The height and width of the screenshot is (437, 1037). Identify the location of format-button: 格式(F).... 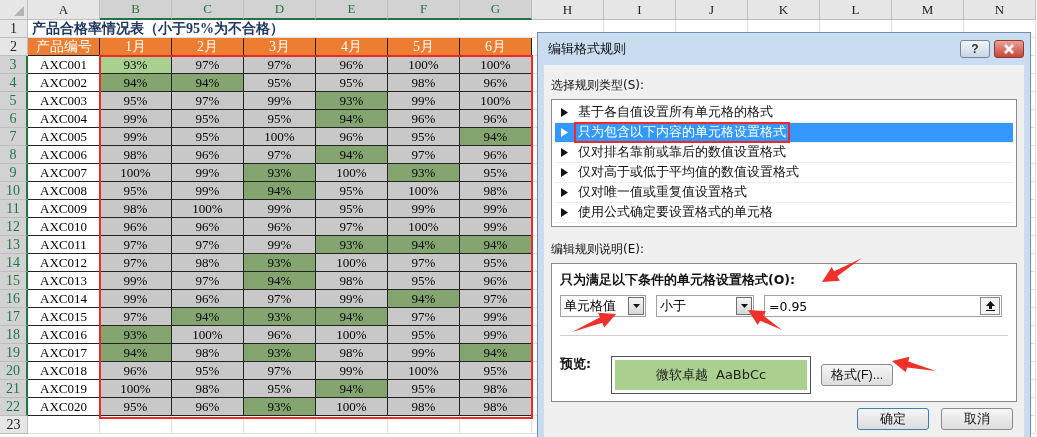
(857, 375).